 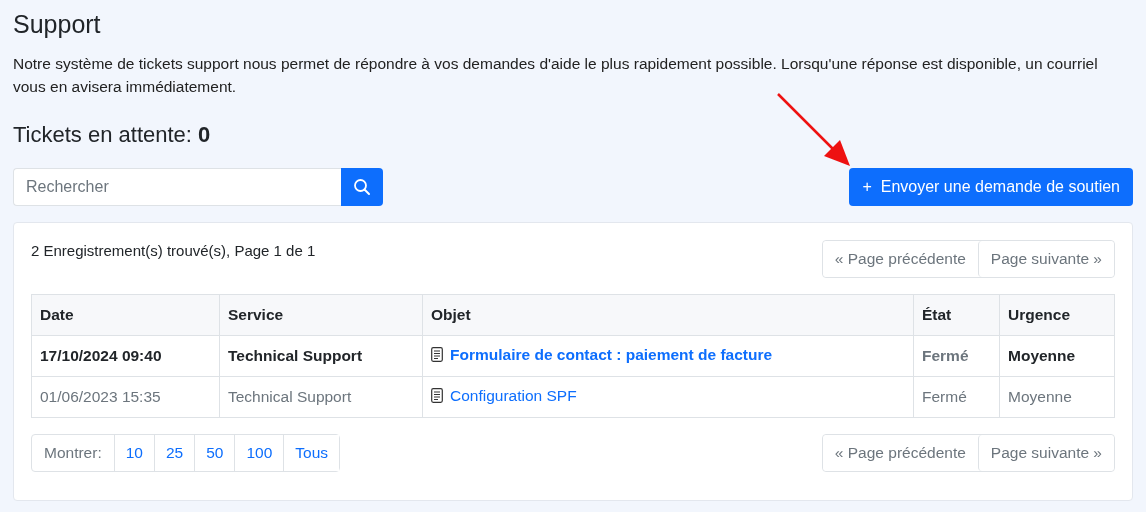 I want to click on table-cell: 01/06/2023 15:35, so click(x=125, y=397).